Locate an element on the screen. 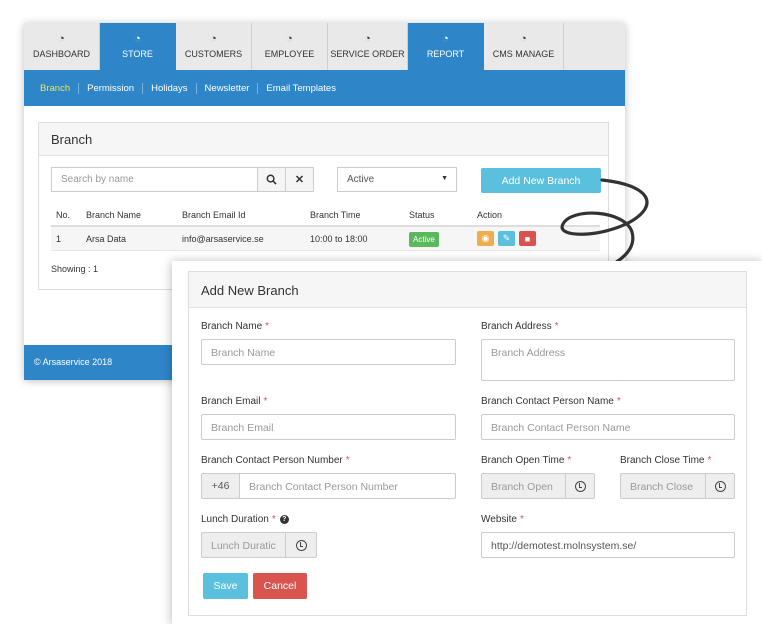 The image size is (762, 624). label-text: Branch Contact Person Number is located at coordinates (272, 460).